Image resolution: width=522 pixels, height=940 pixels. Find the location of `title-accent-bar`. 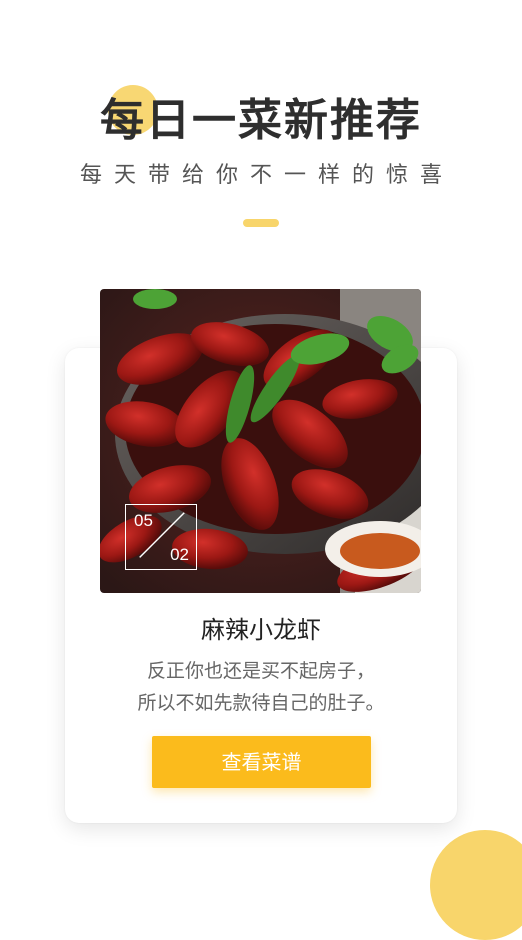

title-accent-bar is located at coordinates (261, 223).